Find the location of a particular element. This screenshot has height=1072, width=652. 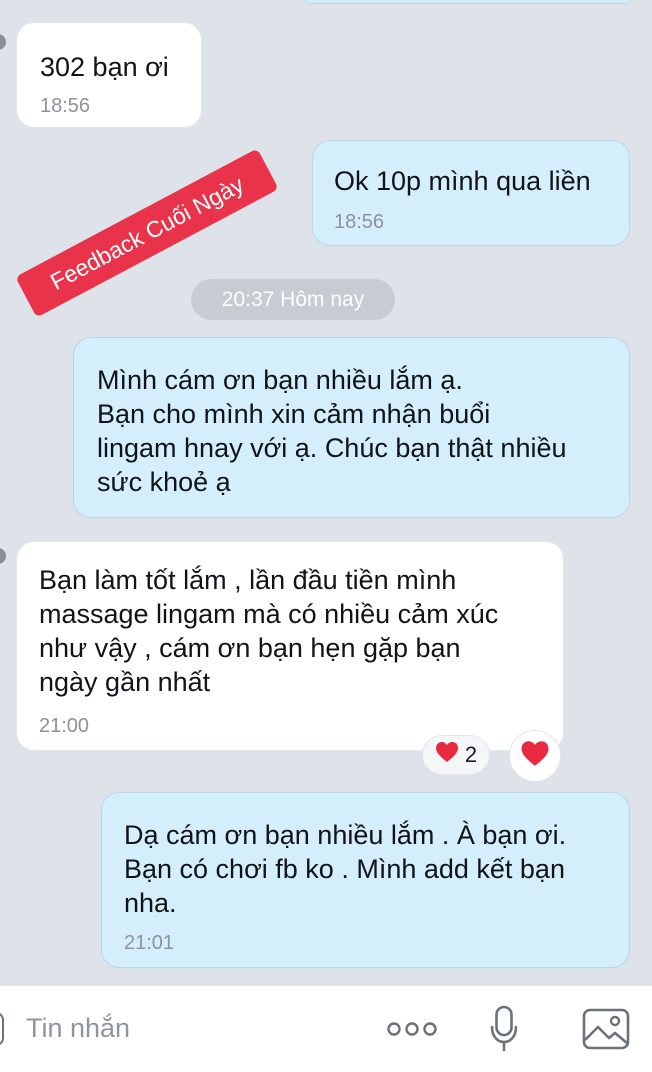

react-heart-button is located at coordinates (535, 756).